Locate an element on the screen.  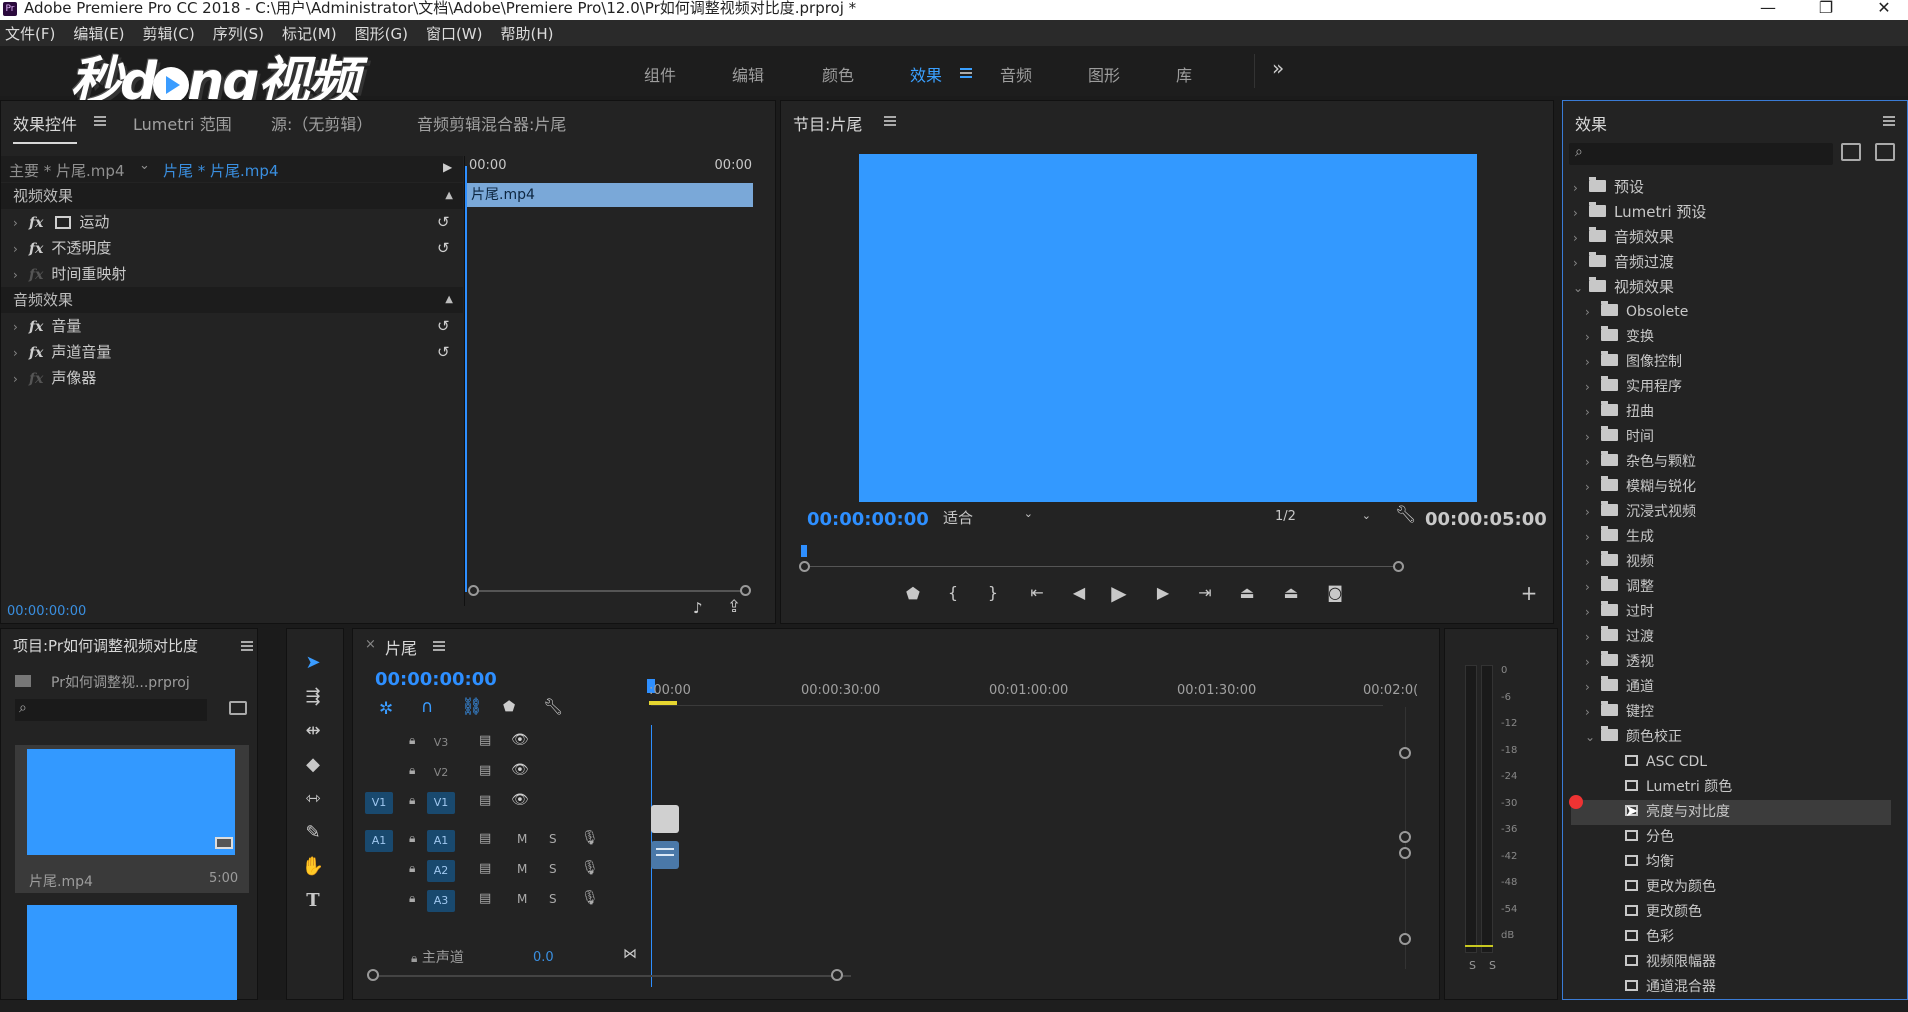
menu-help: 帮助(H) is located at coordinates (526, 33).